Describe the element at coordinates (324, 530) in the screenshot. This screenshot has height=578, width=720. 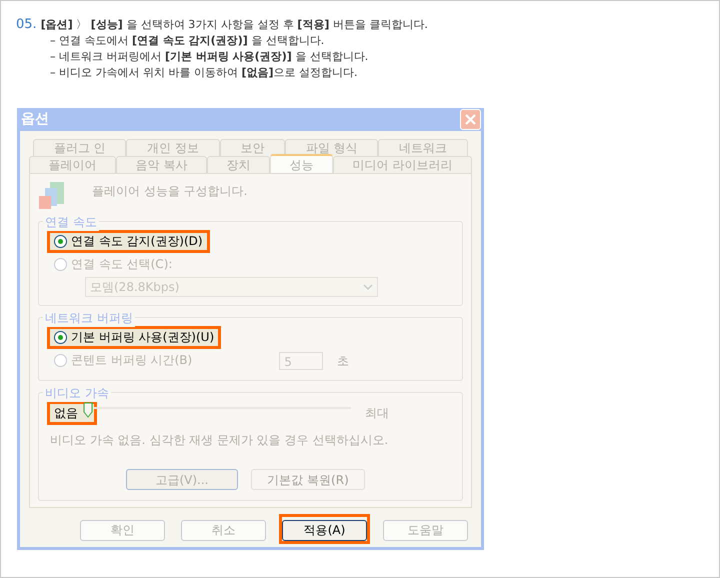
I see `dialog-button: 적용(A)` at that location.